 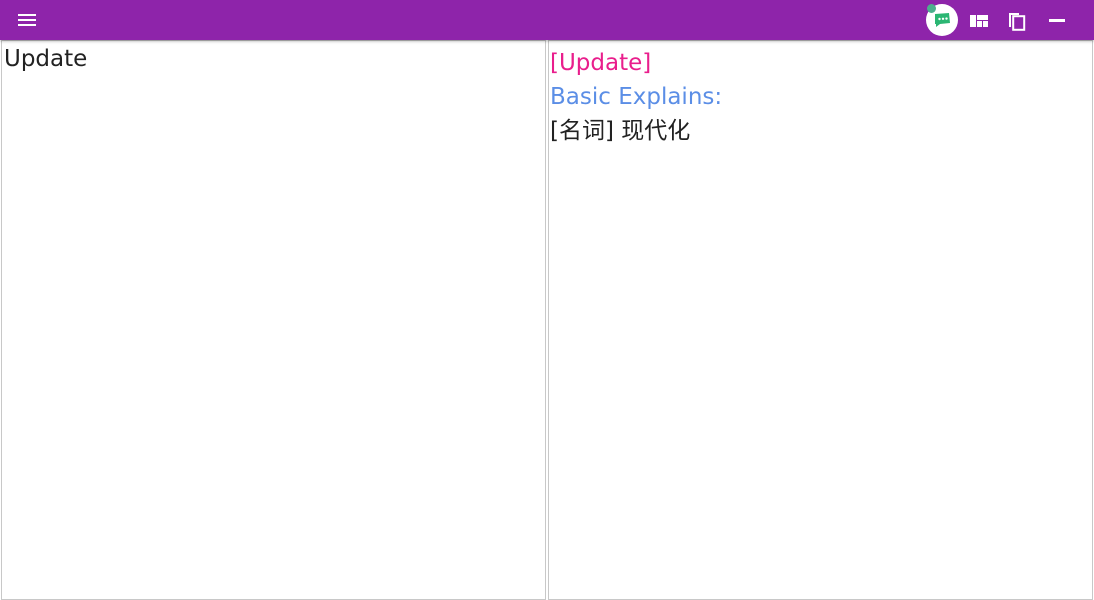 What do you see at coordinates (601, 63) in the screenshot?
I see `result-word: [Update]` at bounding box center [601, 63].